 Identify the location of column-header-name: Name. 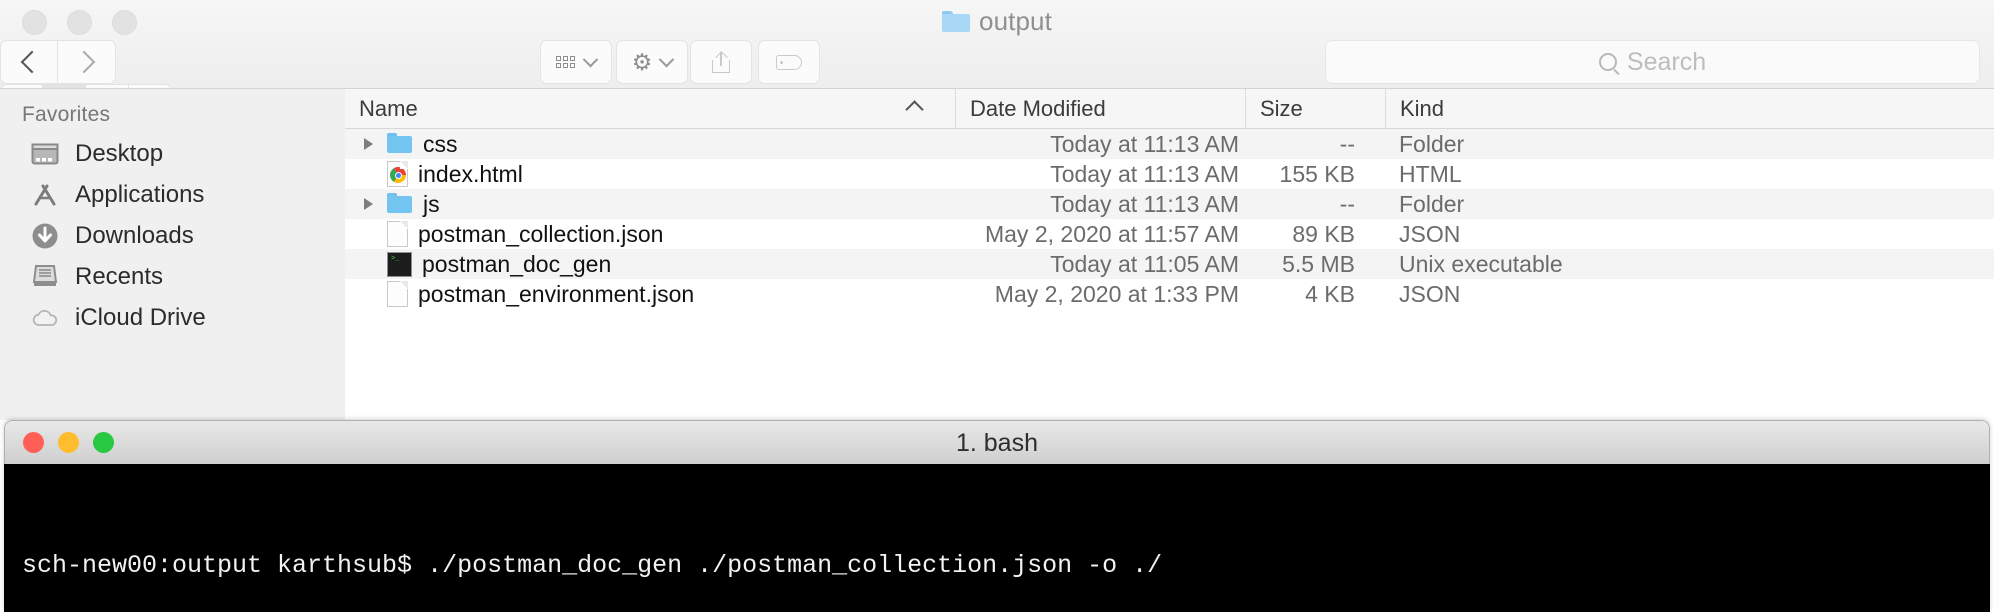
(650, 108).